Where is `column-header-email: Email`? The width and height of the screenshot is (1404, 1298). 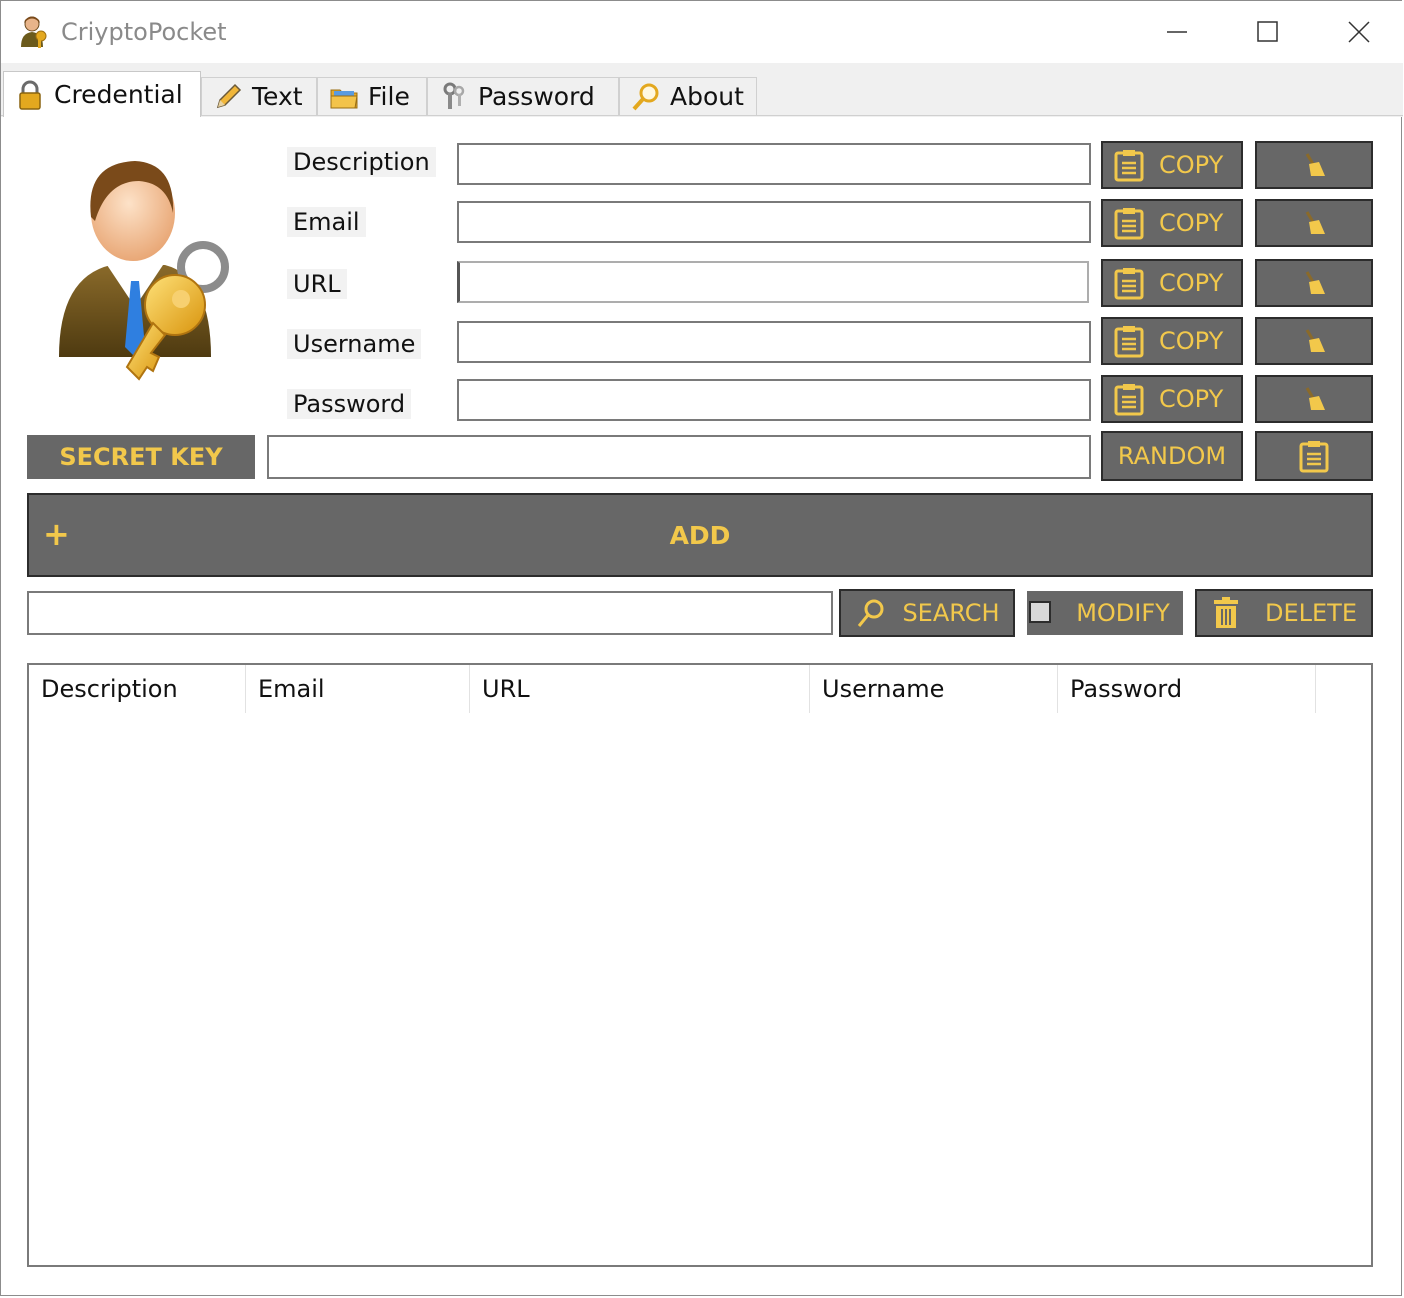 column-header-email: Email is located at coordinates (358, 689).